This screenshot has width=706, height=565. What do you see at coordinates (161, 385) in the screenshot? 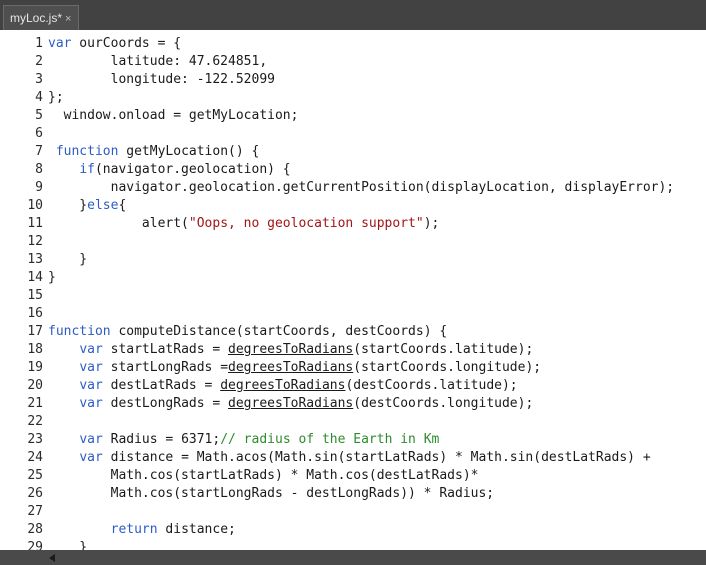
I see `code-token: destLatRads =` at bounding box center [161, 385].